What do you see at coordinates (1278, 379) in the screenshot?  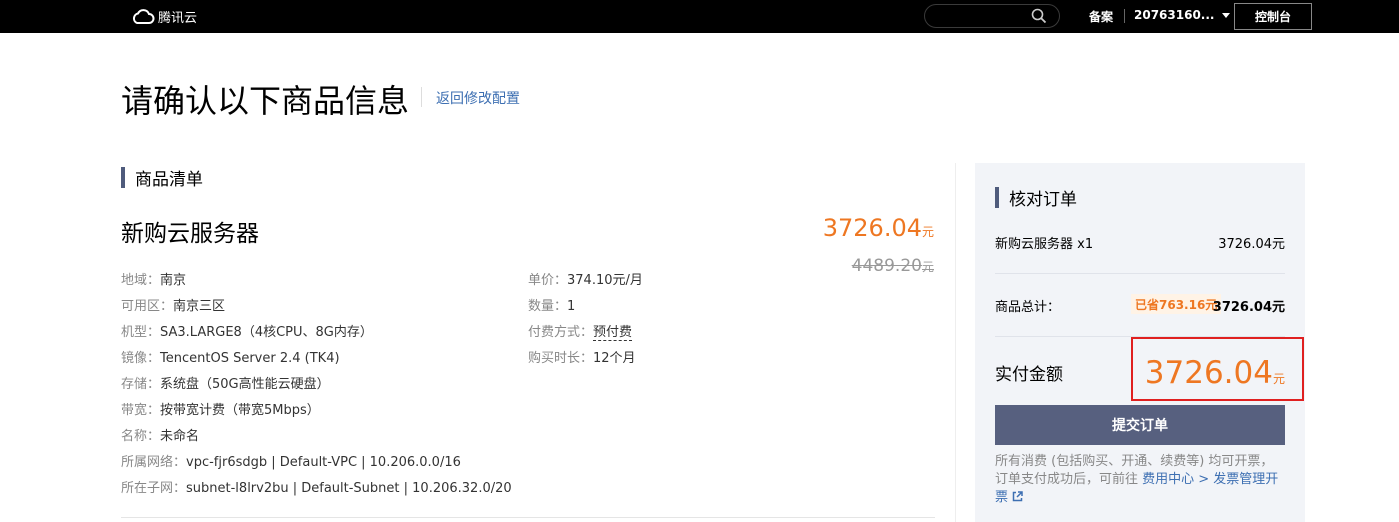 I see `total-amount-unit: 元` at bounding box center [1278, 379].